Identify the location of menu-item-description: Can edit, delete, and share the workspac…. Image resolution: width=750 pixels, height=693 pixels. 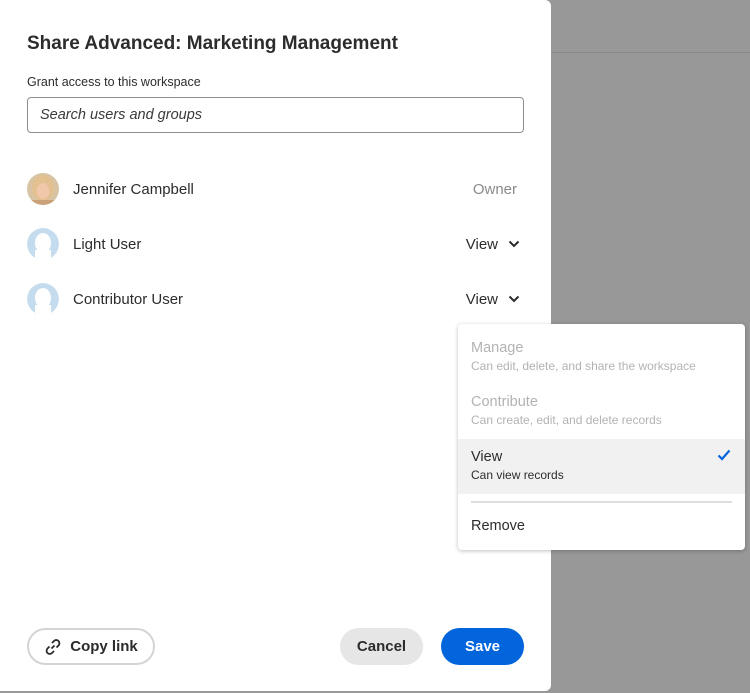
(583, 366).